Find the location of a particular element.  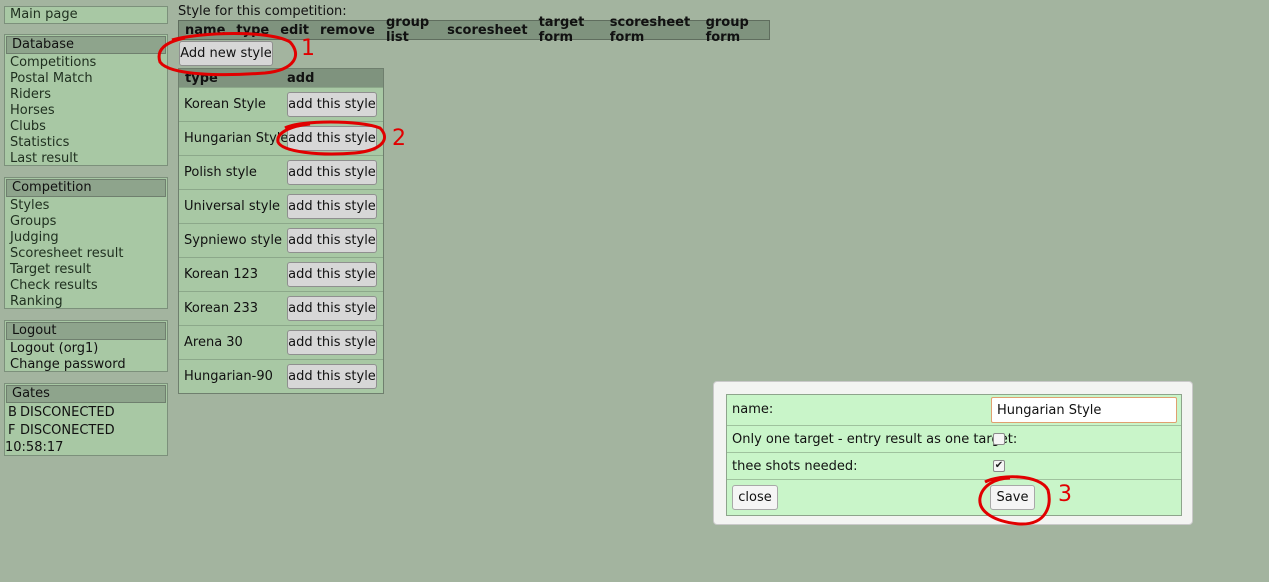

annotation-number-3: 3 is located at coordinates (1065, 494).